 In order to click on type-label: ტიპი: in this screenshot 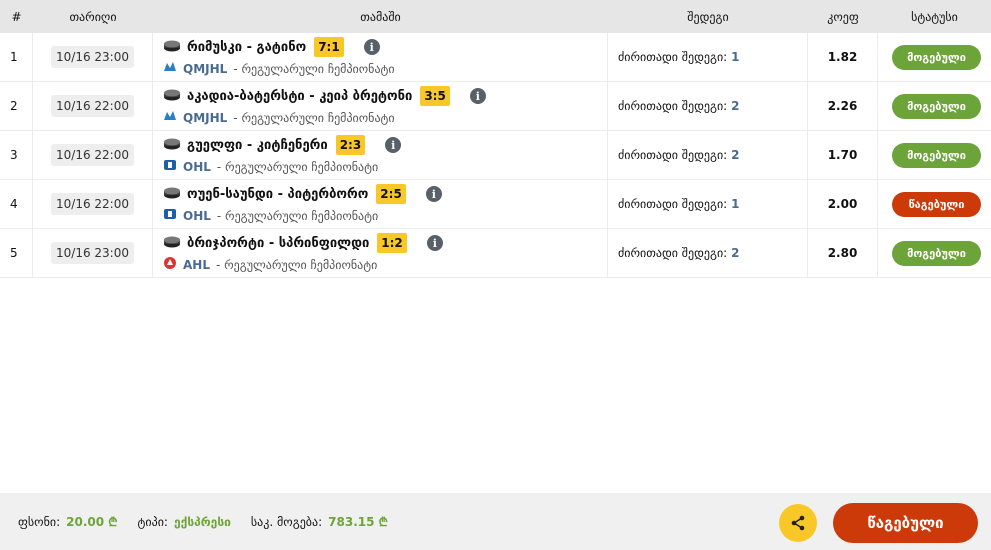, I will do `click(152, 521)`.